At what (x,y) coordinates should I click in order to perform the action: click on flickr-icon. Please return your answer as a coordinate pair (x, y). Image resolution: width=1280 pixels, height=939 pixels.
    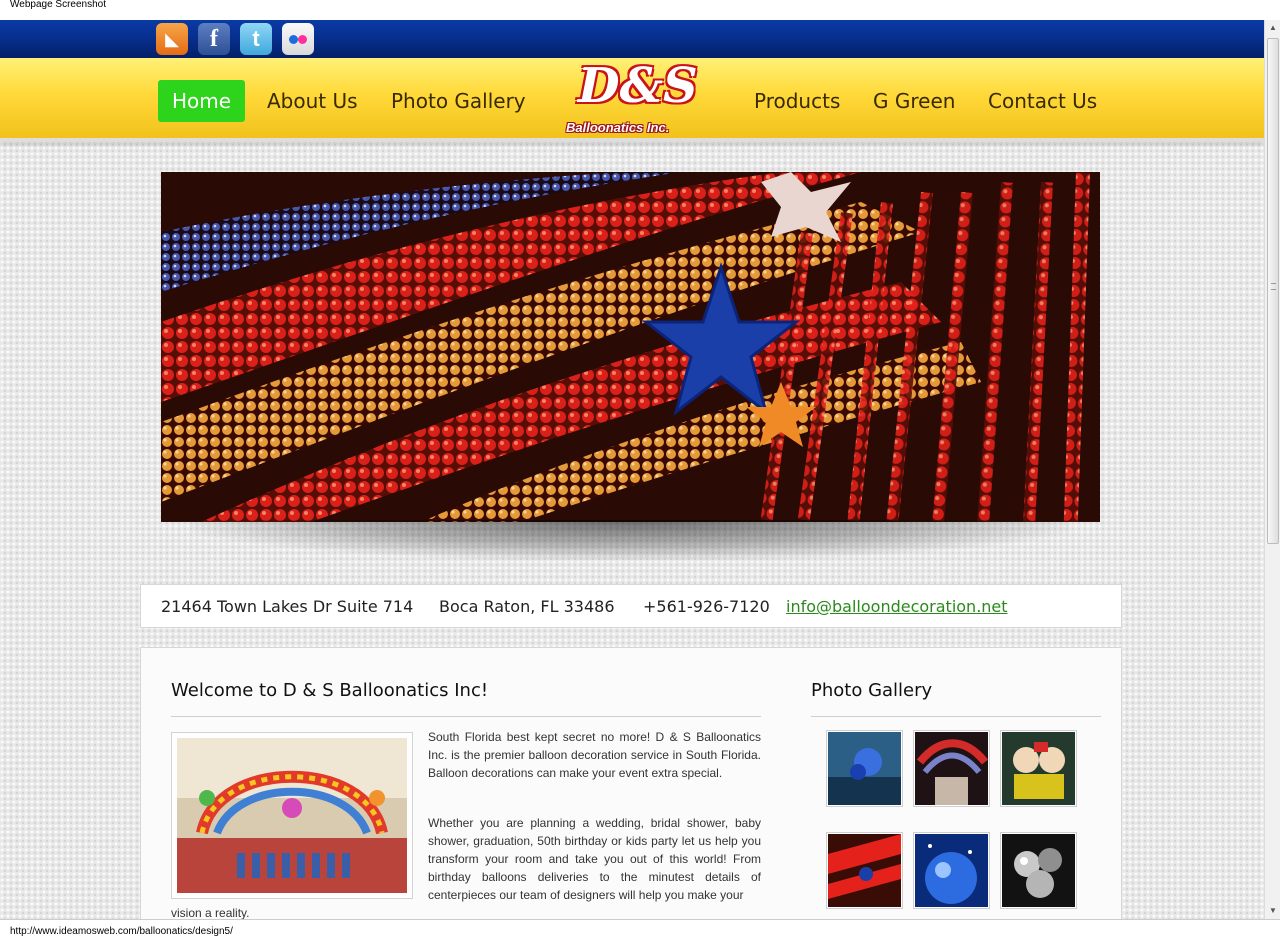
    Looking at the image, I should click on (298, 39).